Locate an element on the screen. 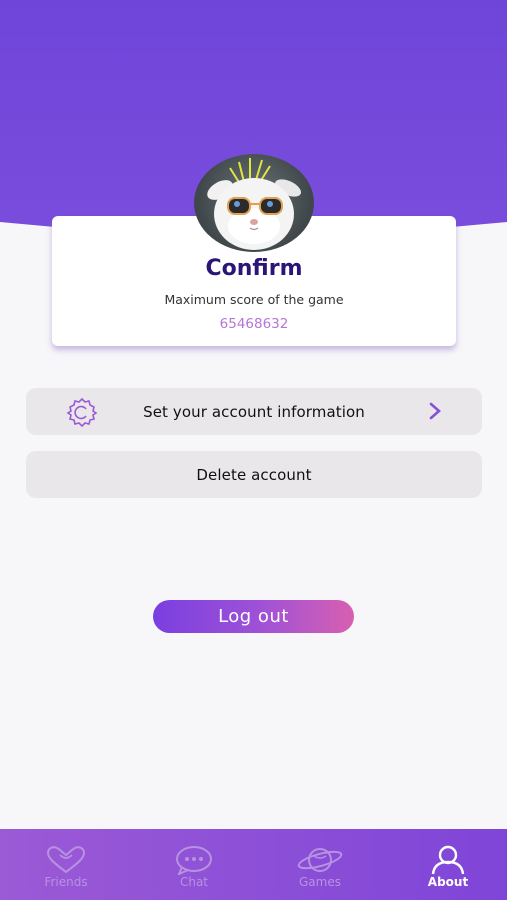  account-settings-button: Set your account information is located at coordinates (254, 411).